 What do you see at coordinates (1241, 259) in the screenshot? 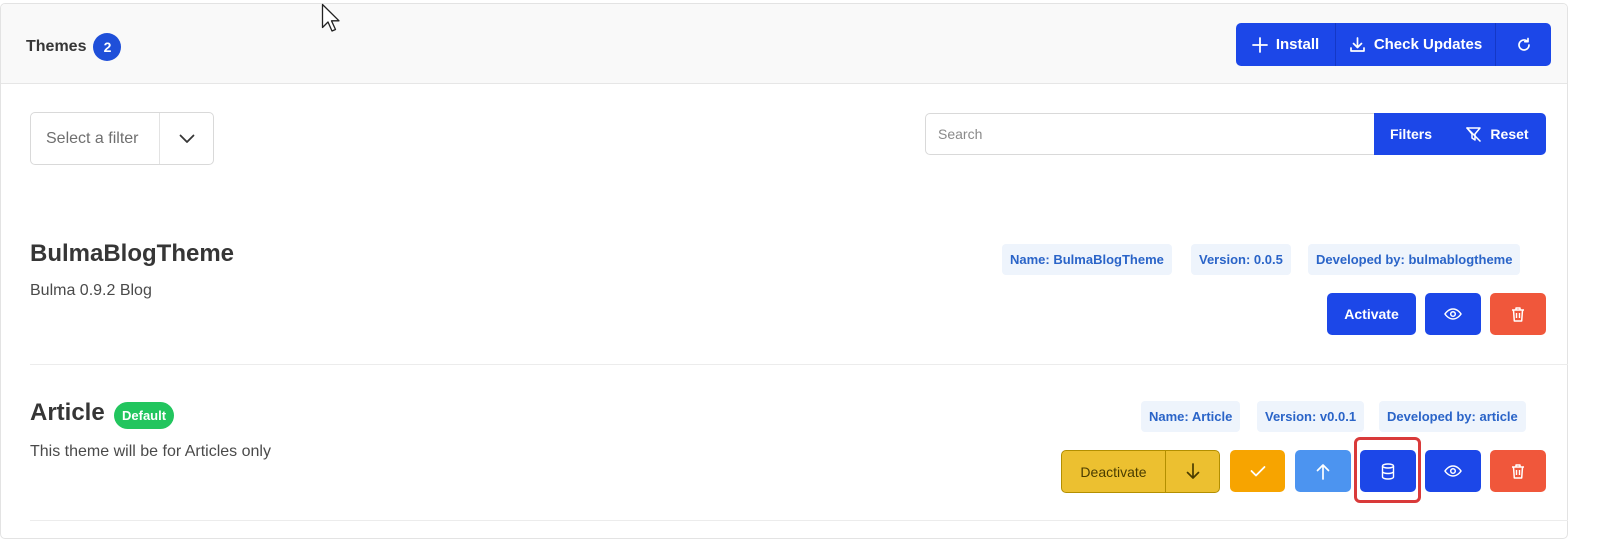
I see `meta-version-tag: Version: 0.0.5` at bounding box center [1241, 259].